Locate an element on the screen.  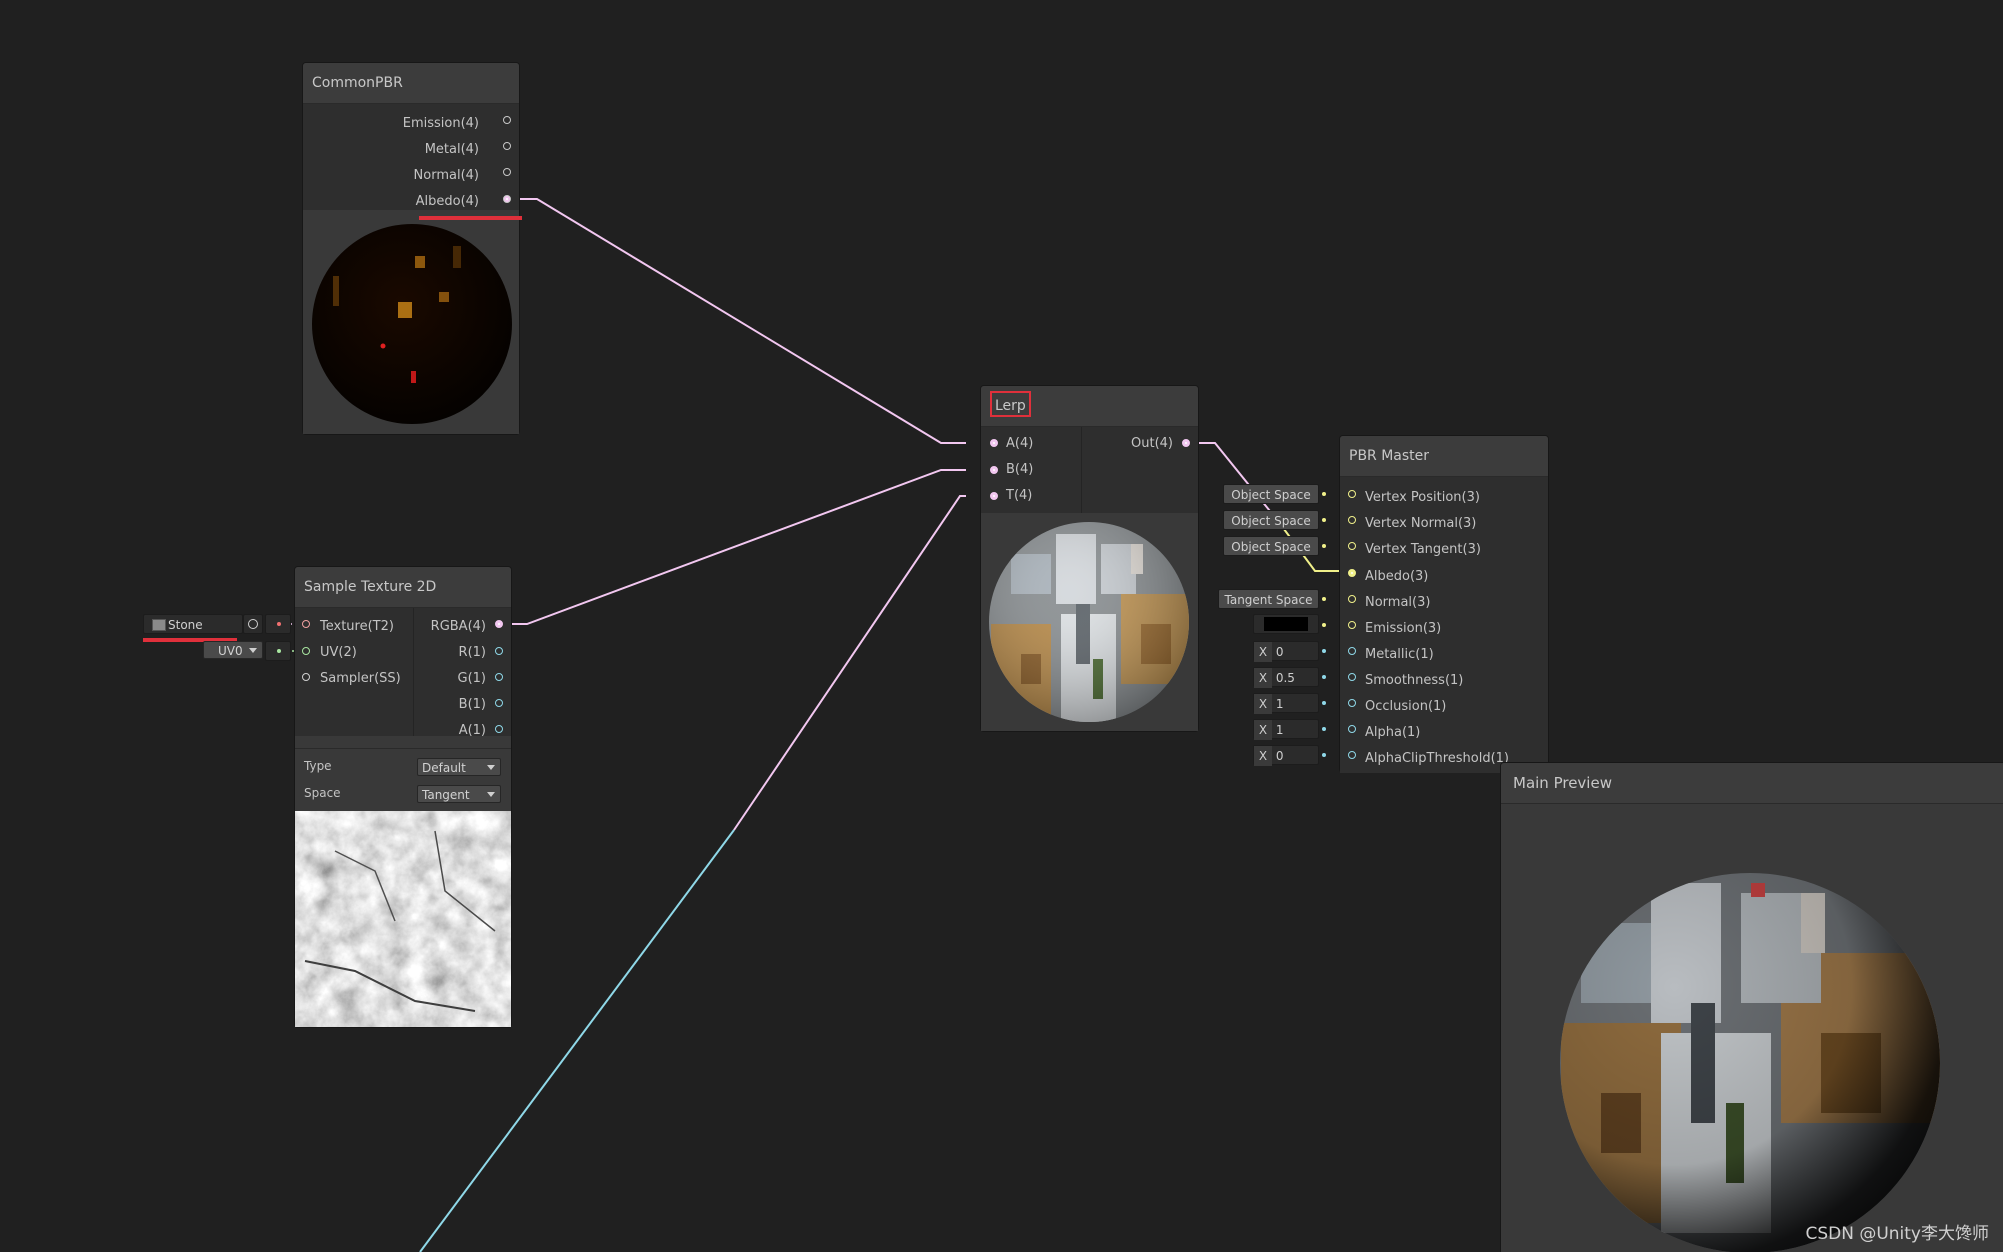
input-vertex-tangent: Vertex Tangent(3) is located at coordinates (1423, 550).